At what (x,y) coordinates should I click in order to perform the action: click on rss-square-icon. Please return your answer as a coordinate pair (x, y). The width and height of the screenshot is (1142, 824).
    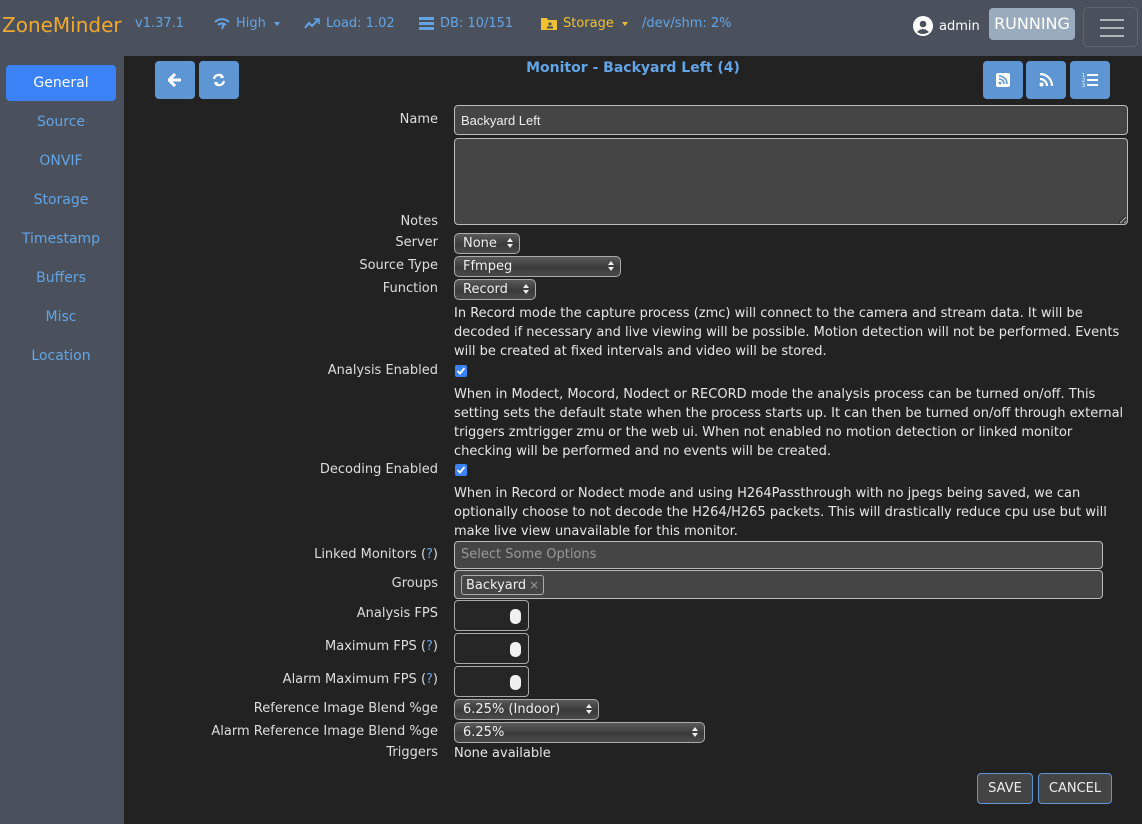
    Looking at the image, I should click on (1003, 80).